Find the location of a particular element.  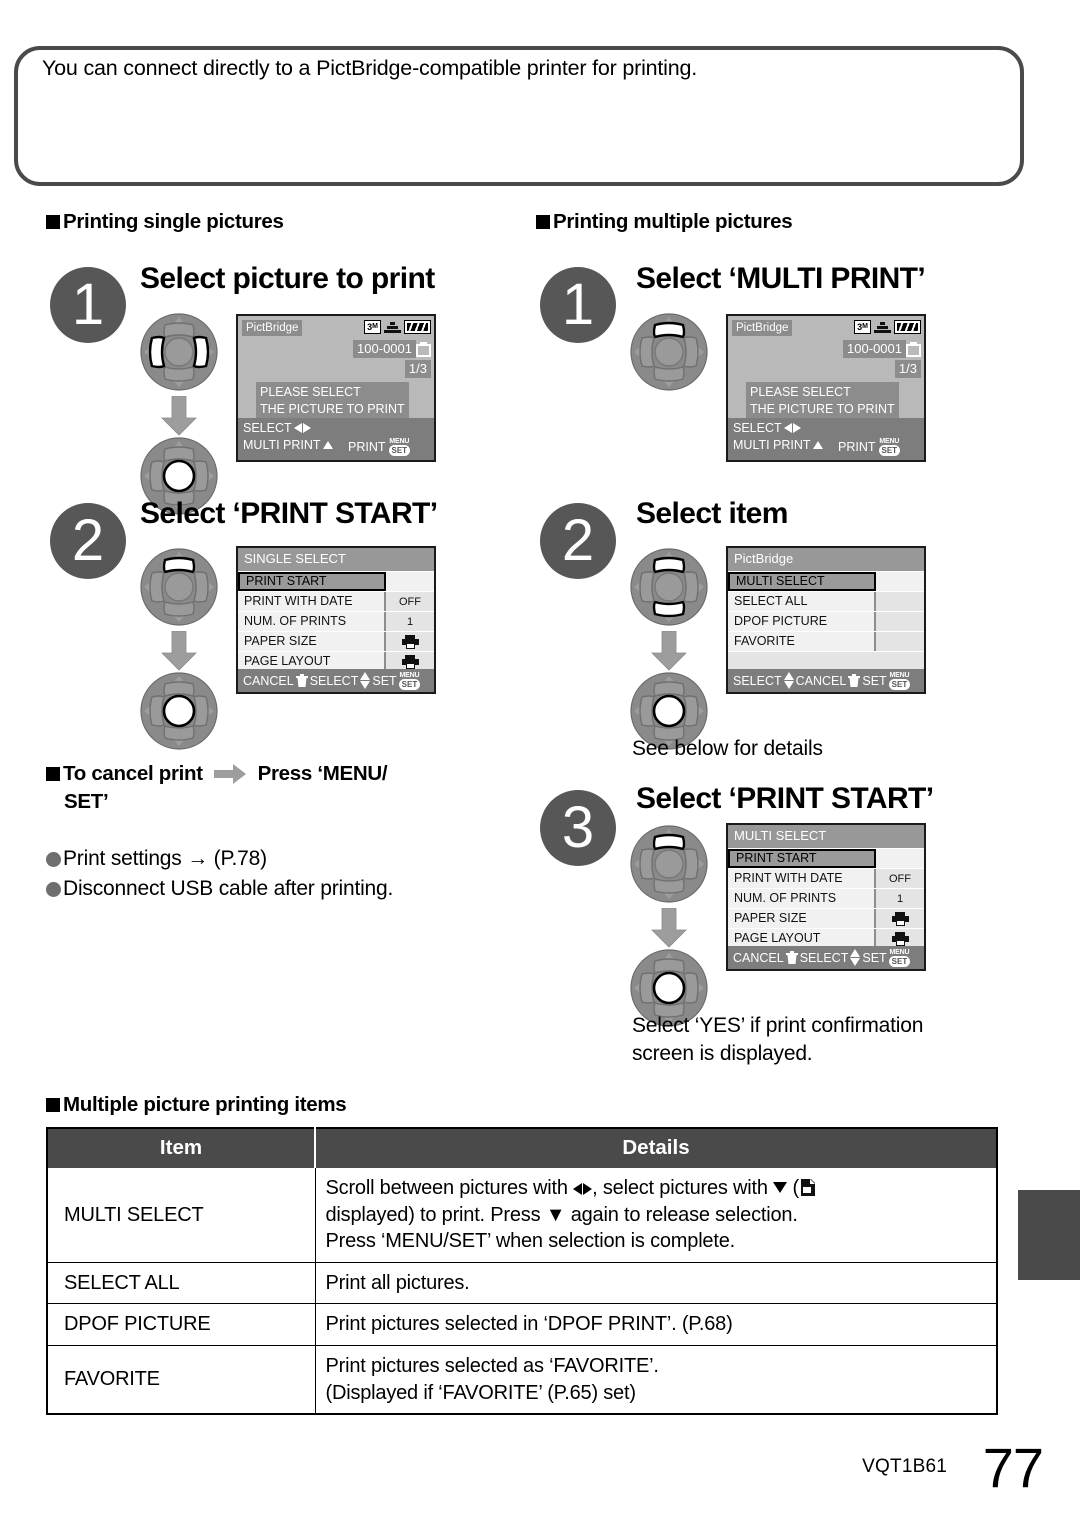

lcd-frame-counter: 1/3 is located at coordinates (417, 369).